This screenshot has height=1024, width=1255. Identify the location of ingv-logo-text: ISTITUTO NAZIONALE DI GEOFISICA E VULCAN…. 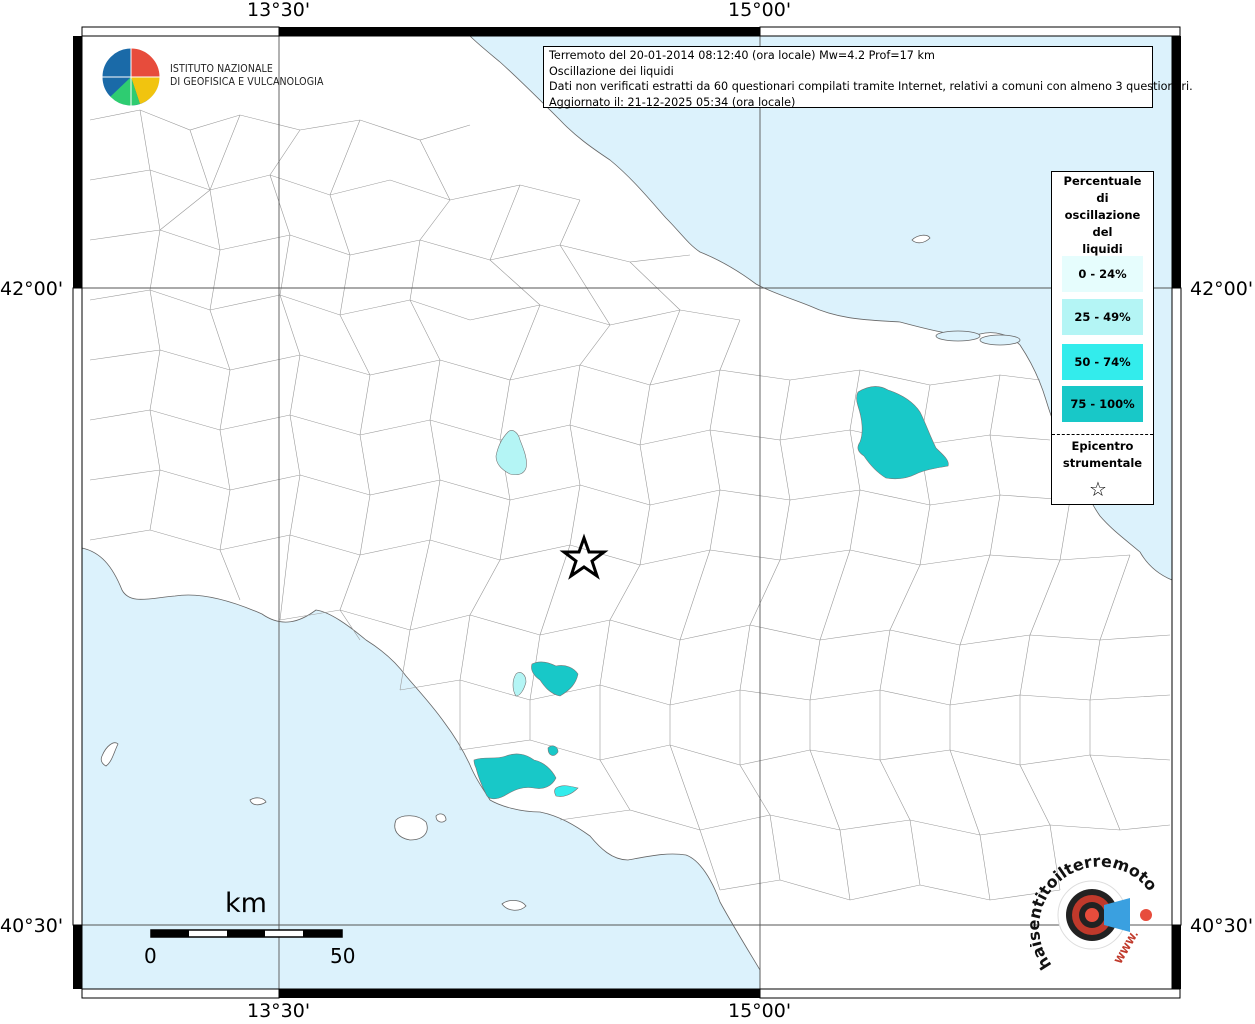
(247, 76).